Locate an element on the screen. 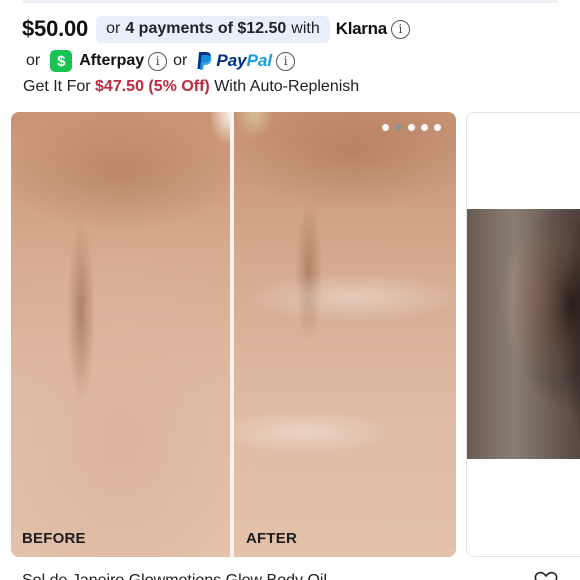 This screenshot has width=580, height=580. klarna-logo: Klarna is located at coordinates (361, 28).